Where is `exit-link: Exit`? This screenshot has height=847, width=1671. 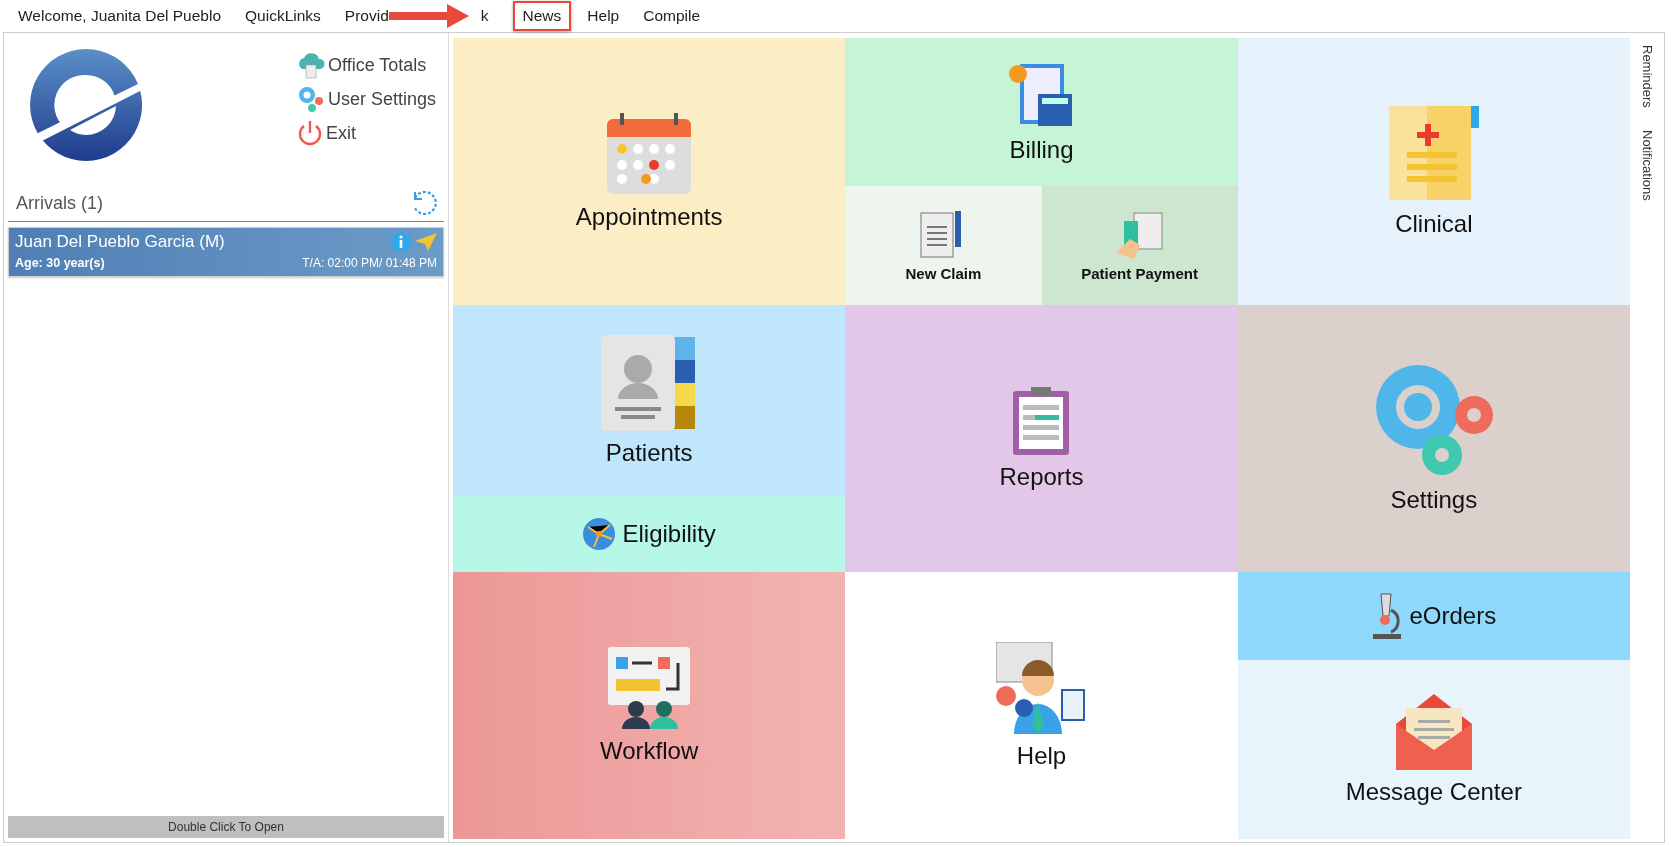
exit-link: Exit is located at coordinates (365, 133).